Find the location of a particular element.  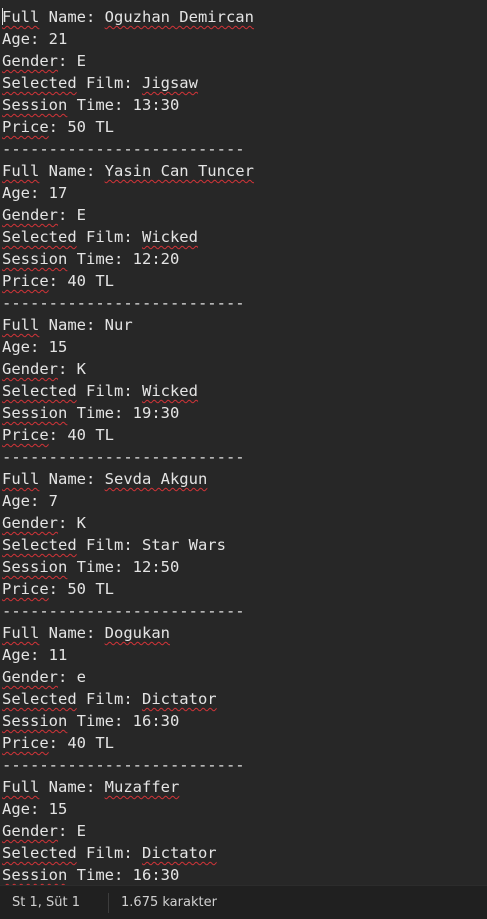

field-value: 11 is located at coordinates (58, 655).